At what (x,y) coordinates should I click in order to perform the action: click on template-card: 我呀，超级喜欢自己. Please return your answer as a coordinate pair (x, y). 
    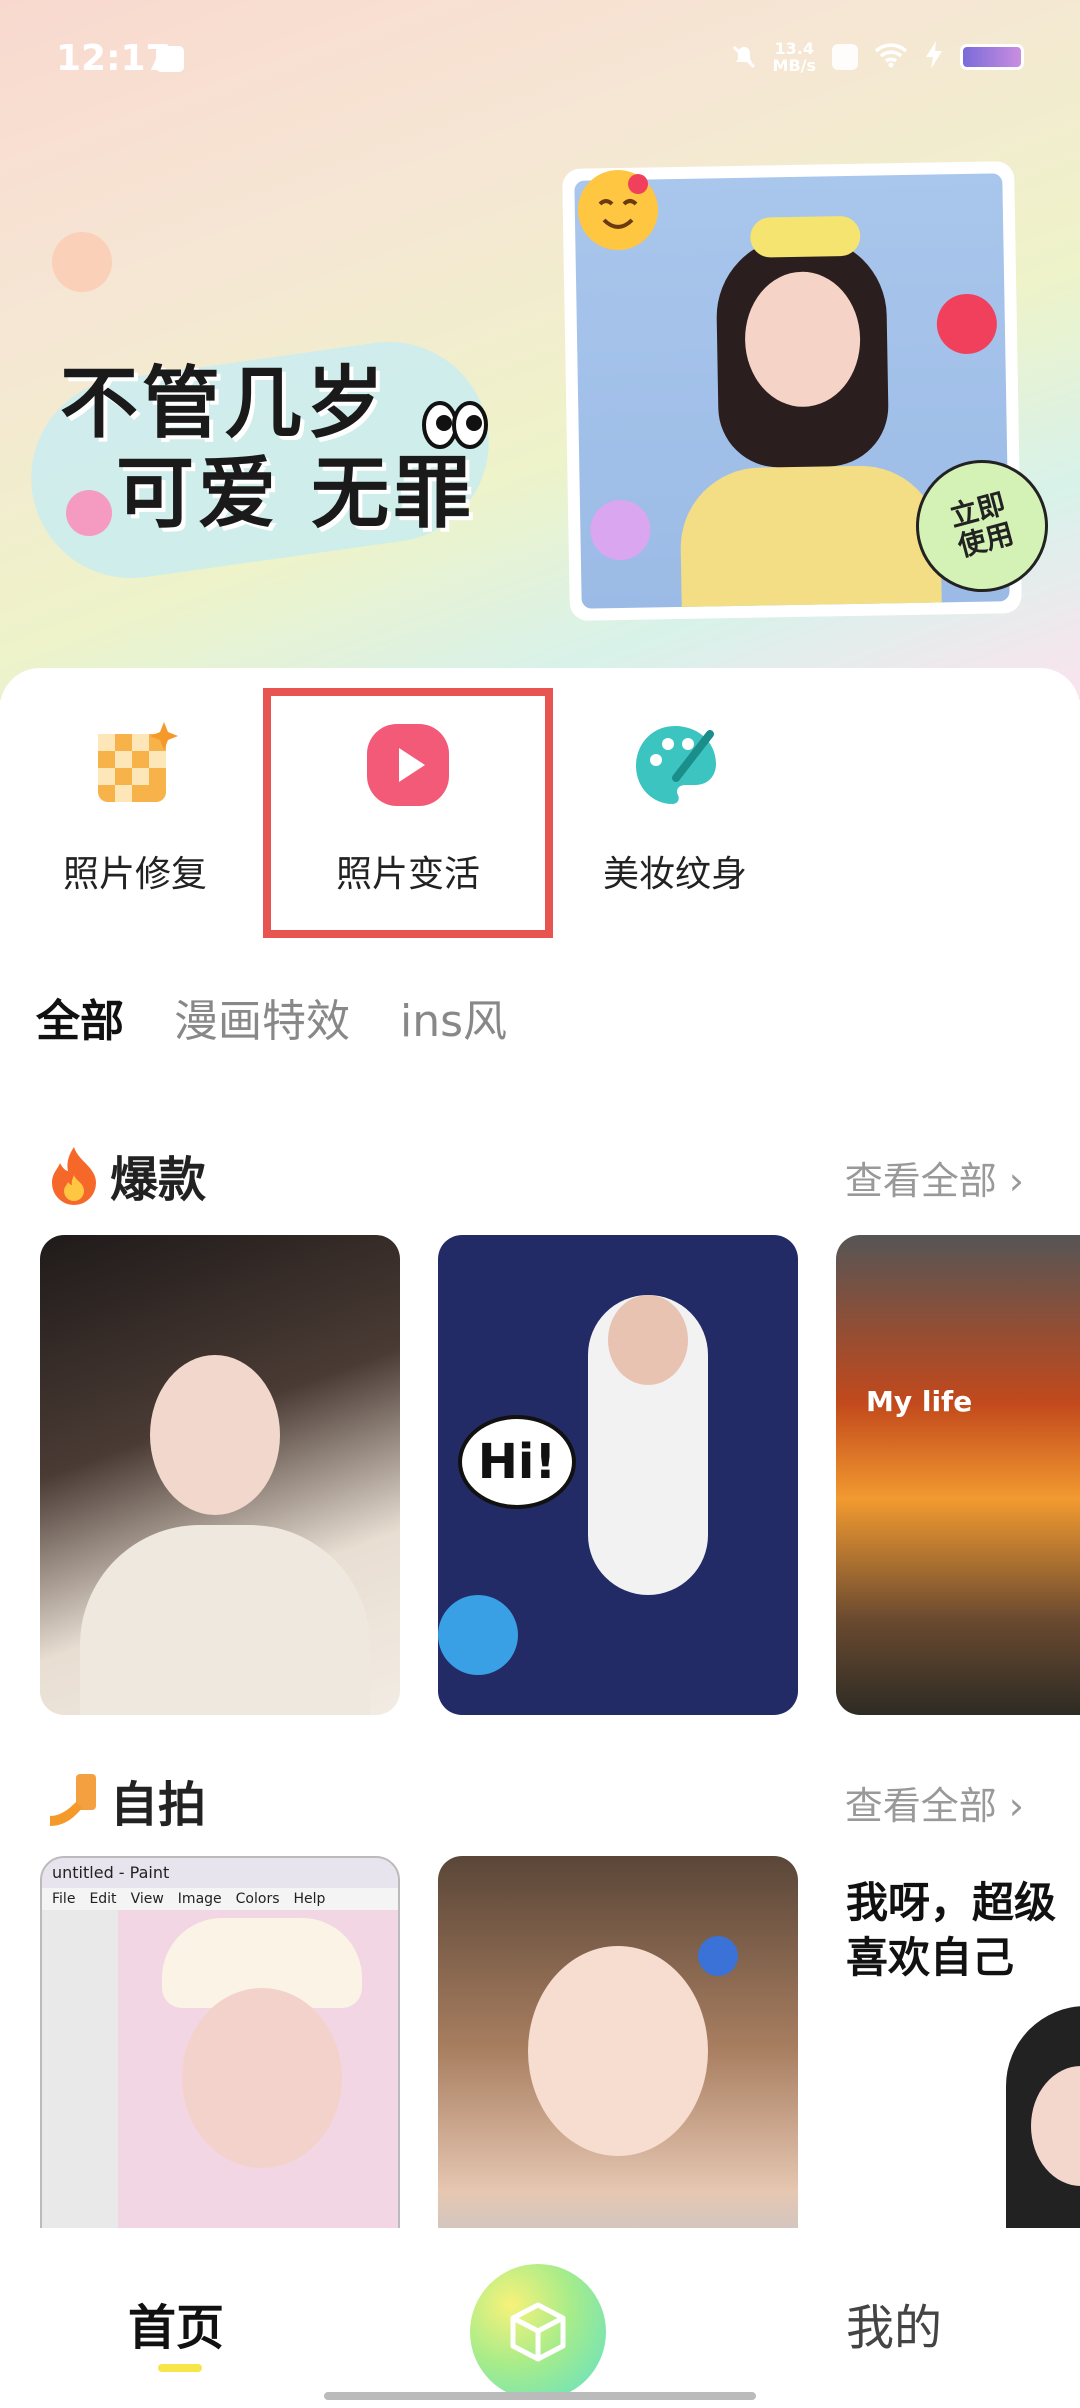
    Looking at the image, I should click on (958, 2046).